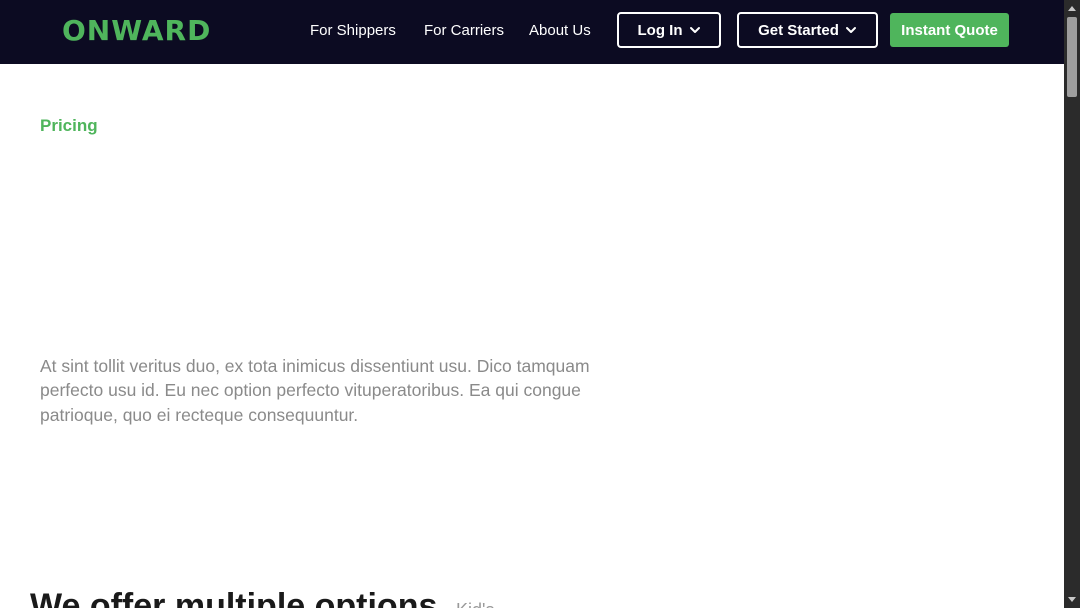  What do you see at coordinates (798, 30) in the screenshot?
I see `get-started-label: Get Started` at bounding box center [798, 30].